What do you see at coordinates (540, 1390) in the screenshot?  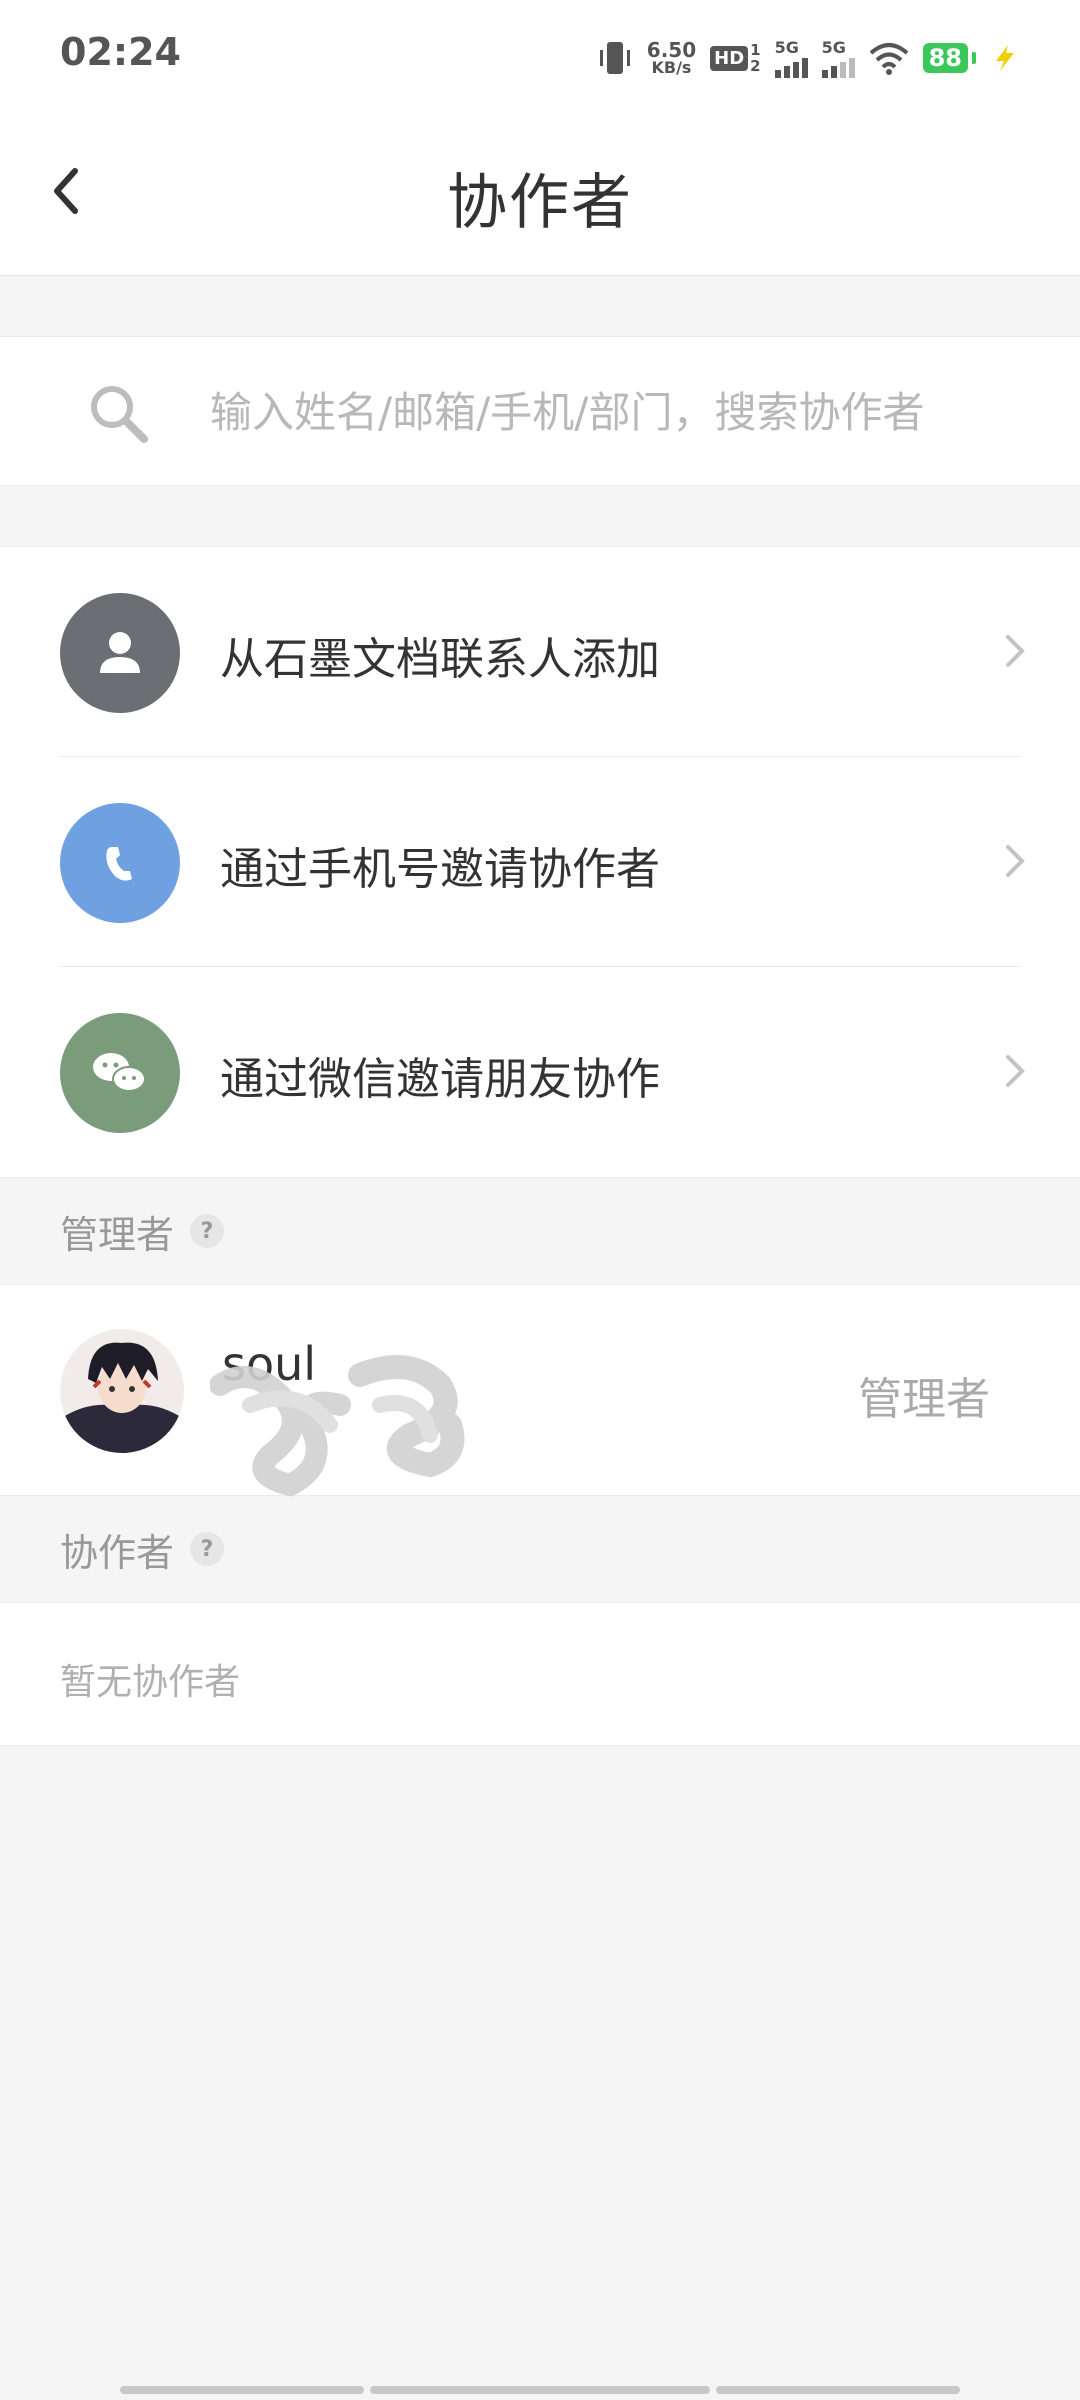 I see `admin-user-row: soul 管理者` at bounding box center [540, 1390].